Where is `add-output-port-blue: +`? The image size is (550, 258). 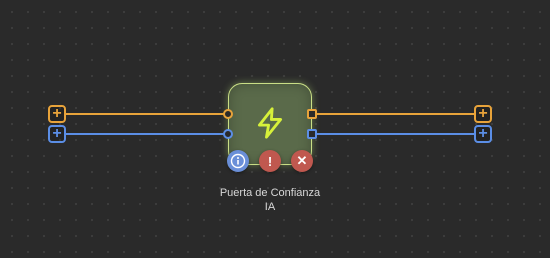
add-output-port-blue: + is located at coordinates (483, 134).